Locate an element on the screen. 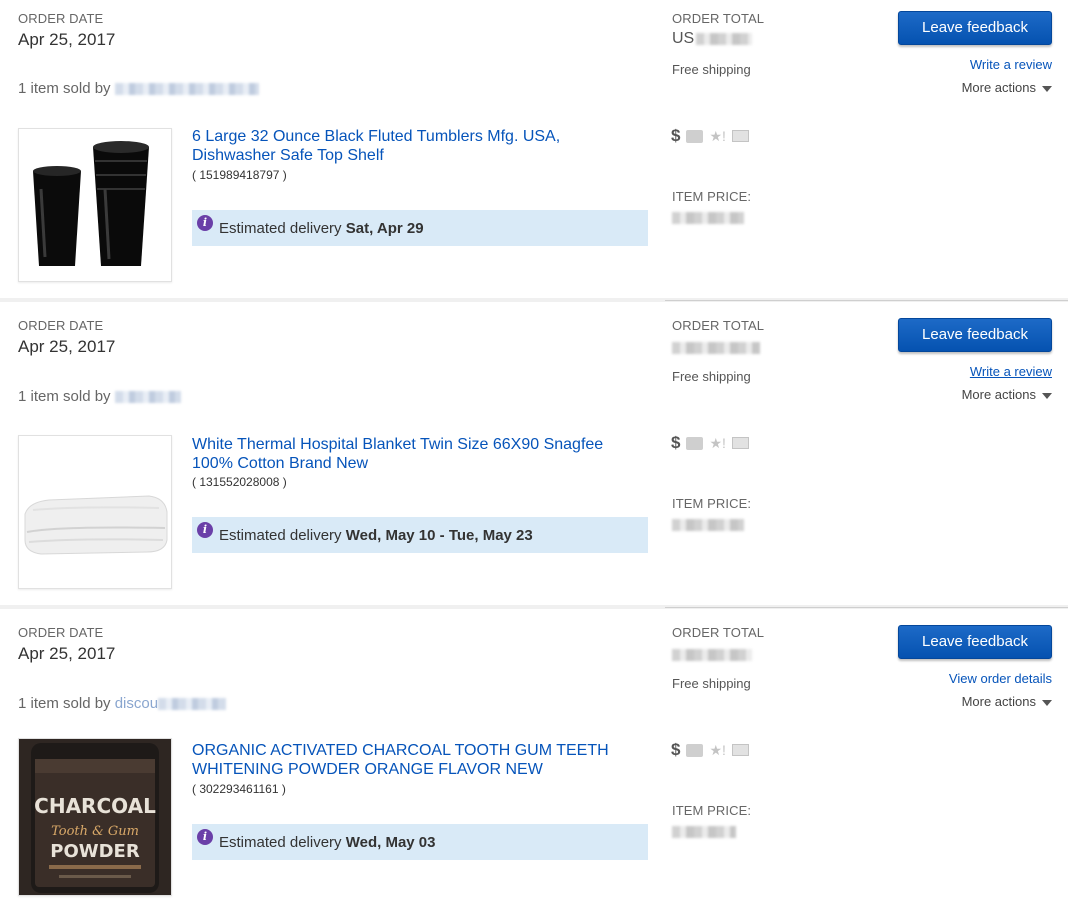 Image resolution: width=1068 pixels, height=911 pixels. item-title-line: WHITENING POWDER ORANGE FLAVOR NEW is located at coordinates (367, 769).